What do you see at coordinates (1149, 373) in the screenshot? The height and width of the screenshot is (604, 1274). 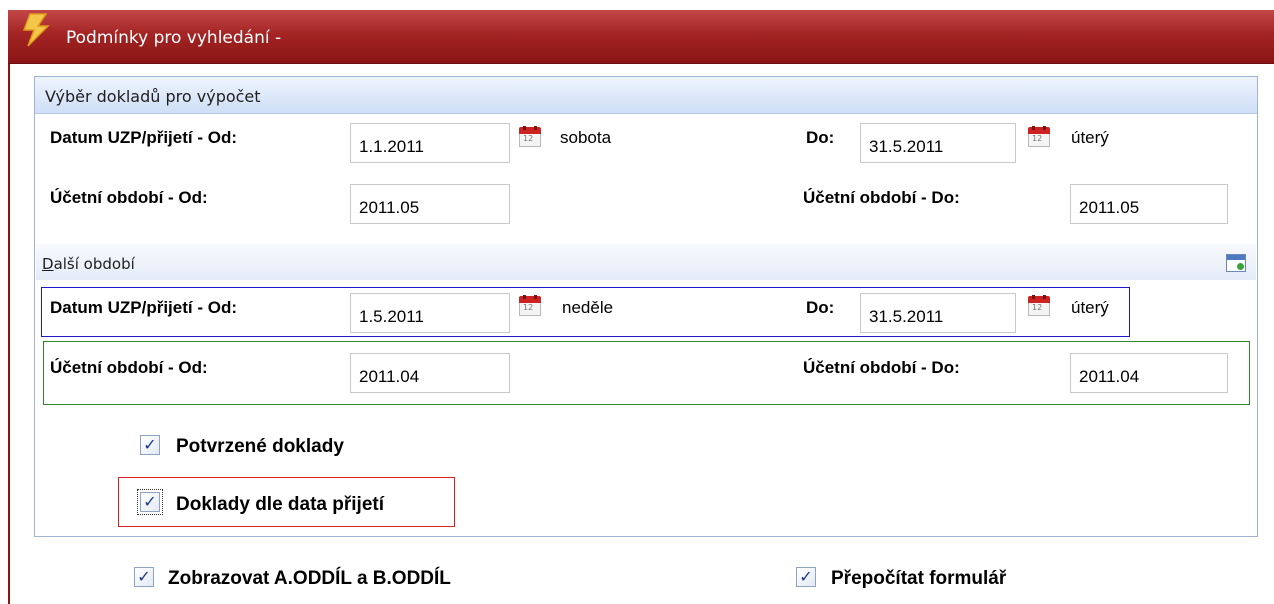 I see `other-period-to-input: 2011.04` at bounding box center [1149, 373].